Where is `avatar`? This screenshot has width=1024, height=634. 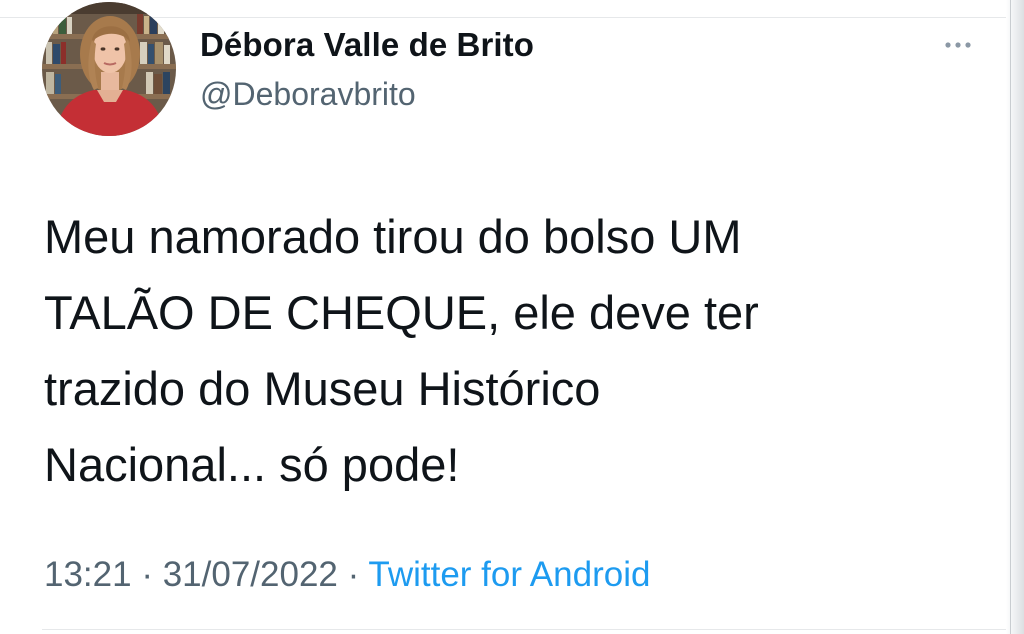 avatar is located at coordinates (109, 69).